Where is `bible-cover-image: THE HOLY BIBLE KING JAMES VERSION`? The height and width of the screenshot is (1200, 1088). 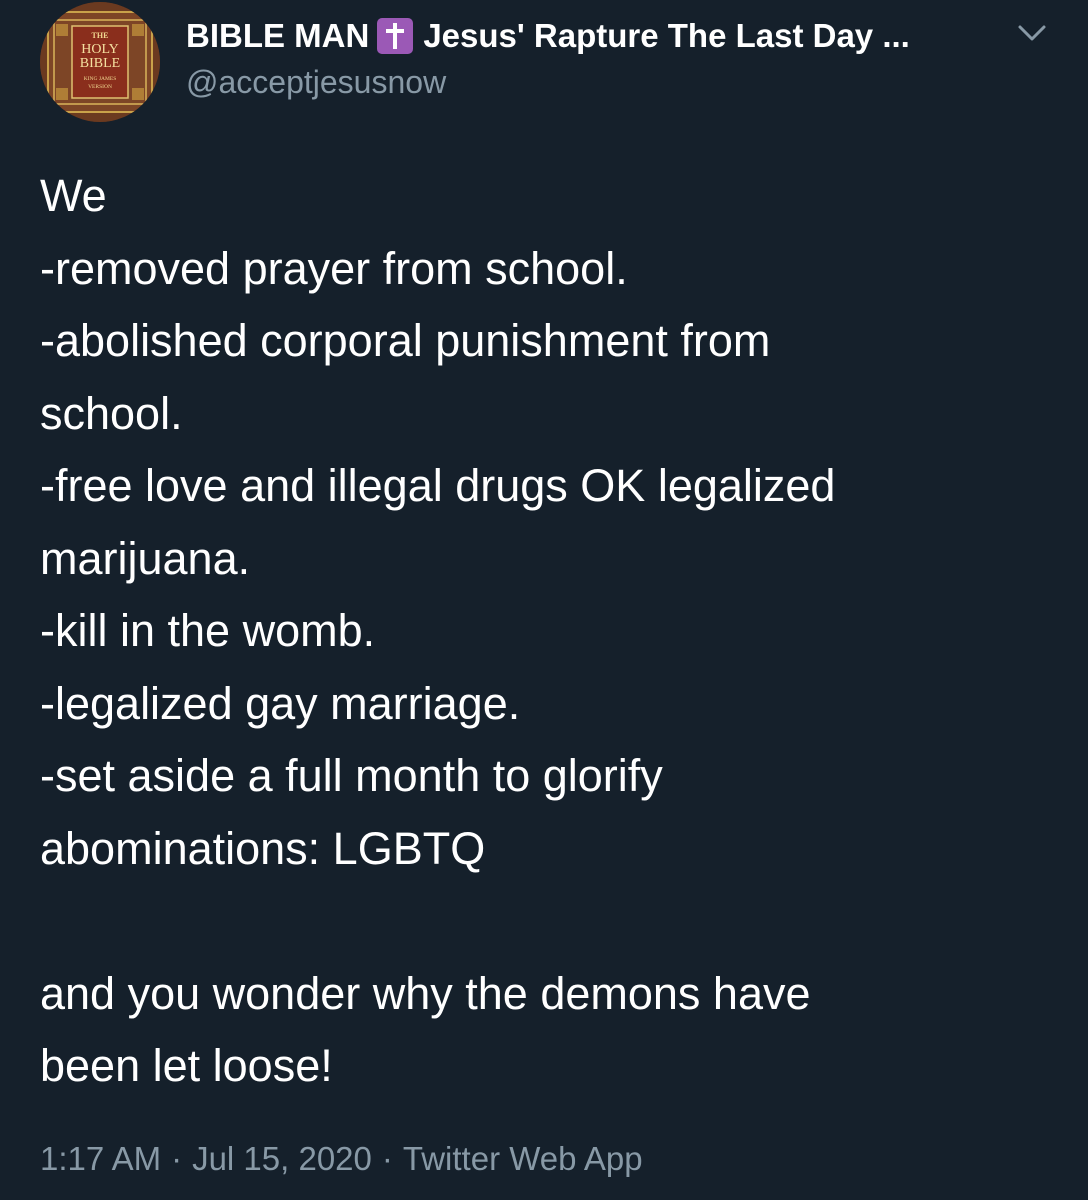 bible-cover-image: THE HOLY BIBLE KING JAMES VERSION is located at coordinates (100, 62).